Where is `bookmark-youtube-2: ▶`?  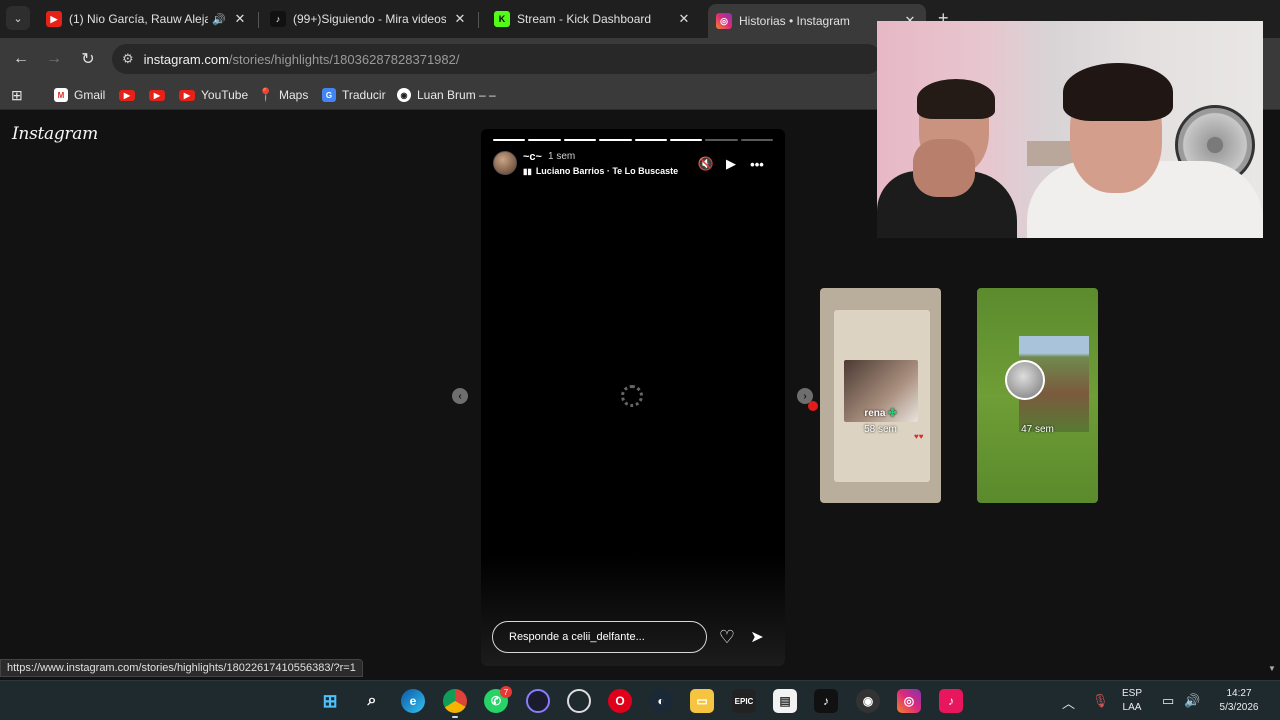 bookmark-youtube-2: ▶ is located at coordinates (160, 95).